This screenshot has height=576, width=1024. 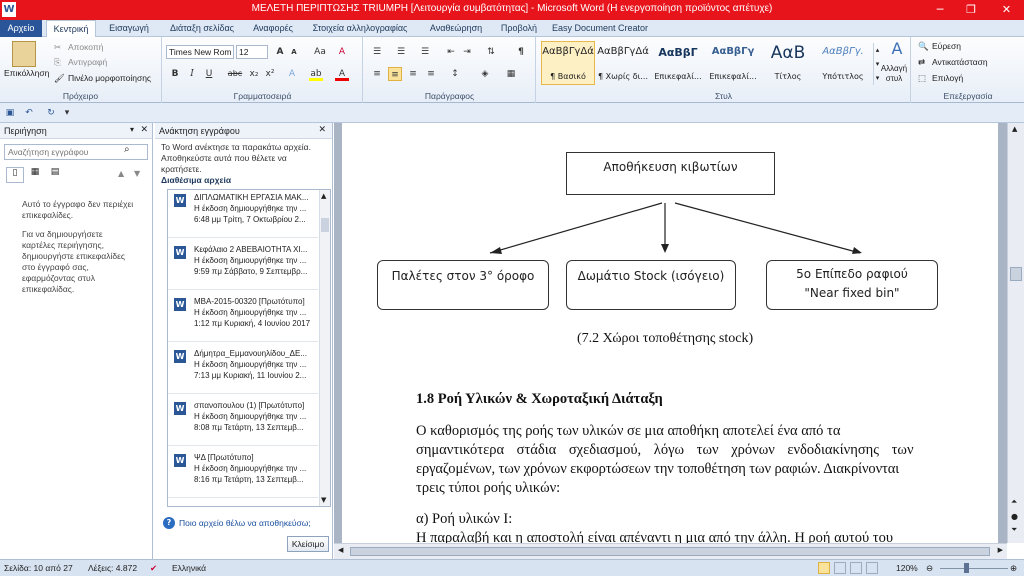 What do you see at coordinates (897, 49) in the screenshot?
I see `change-styles-icon: A` at bounding box center [897, 49].